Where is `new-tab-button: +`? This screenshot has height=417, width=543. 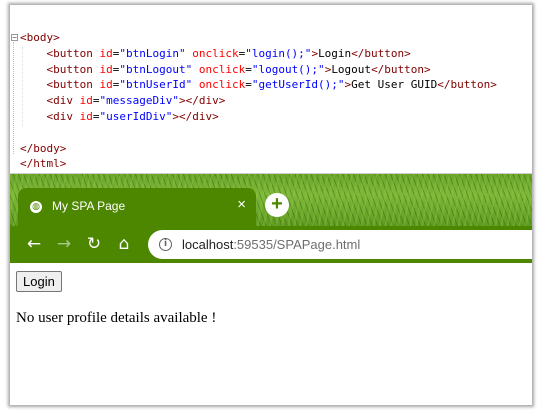
new-tab-button: + is located at coordinates (277, 205).